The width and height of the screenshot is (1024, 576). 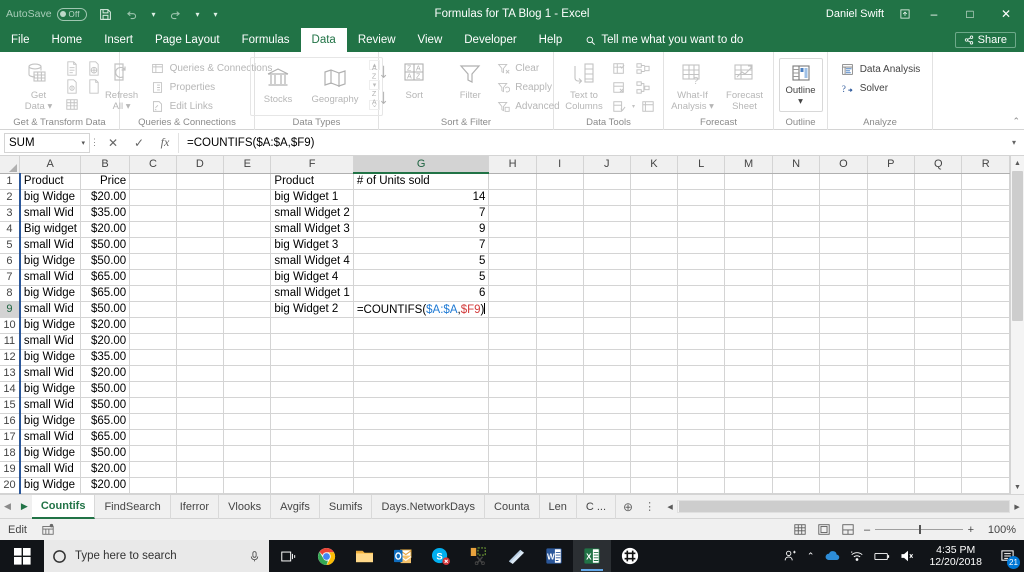 I want to click on cell-P5, so click(x=891, y=245).